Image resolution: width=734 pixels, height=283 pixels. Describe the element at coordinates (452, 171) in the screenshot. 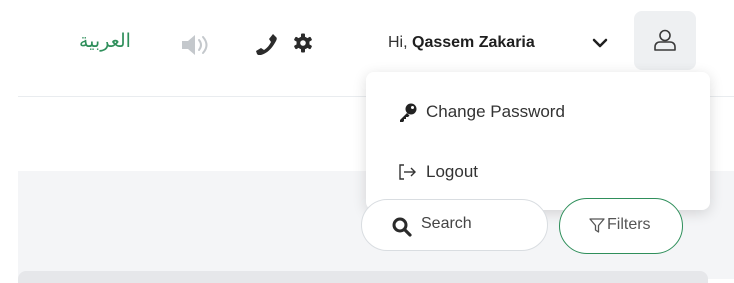

I see `logout-label: Logout` at that location.